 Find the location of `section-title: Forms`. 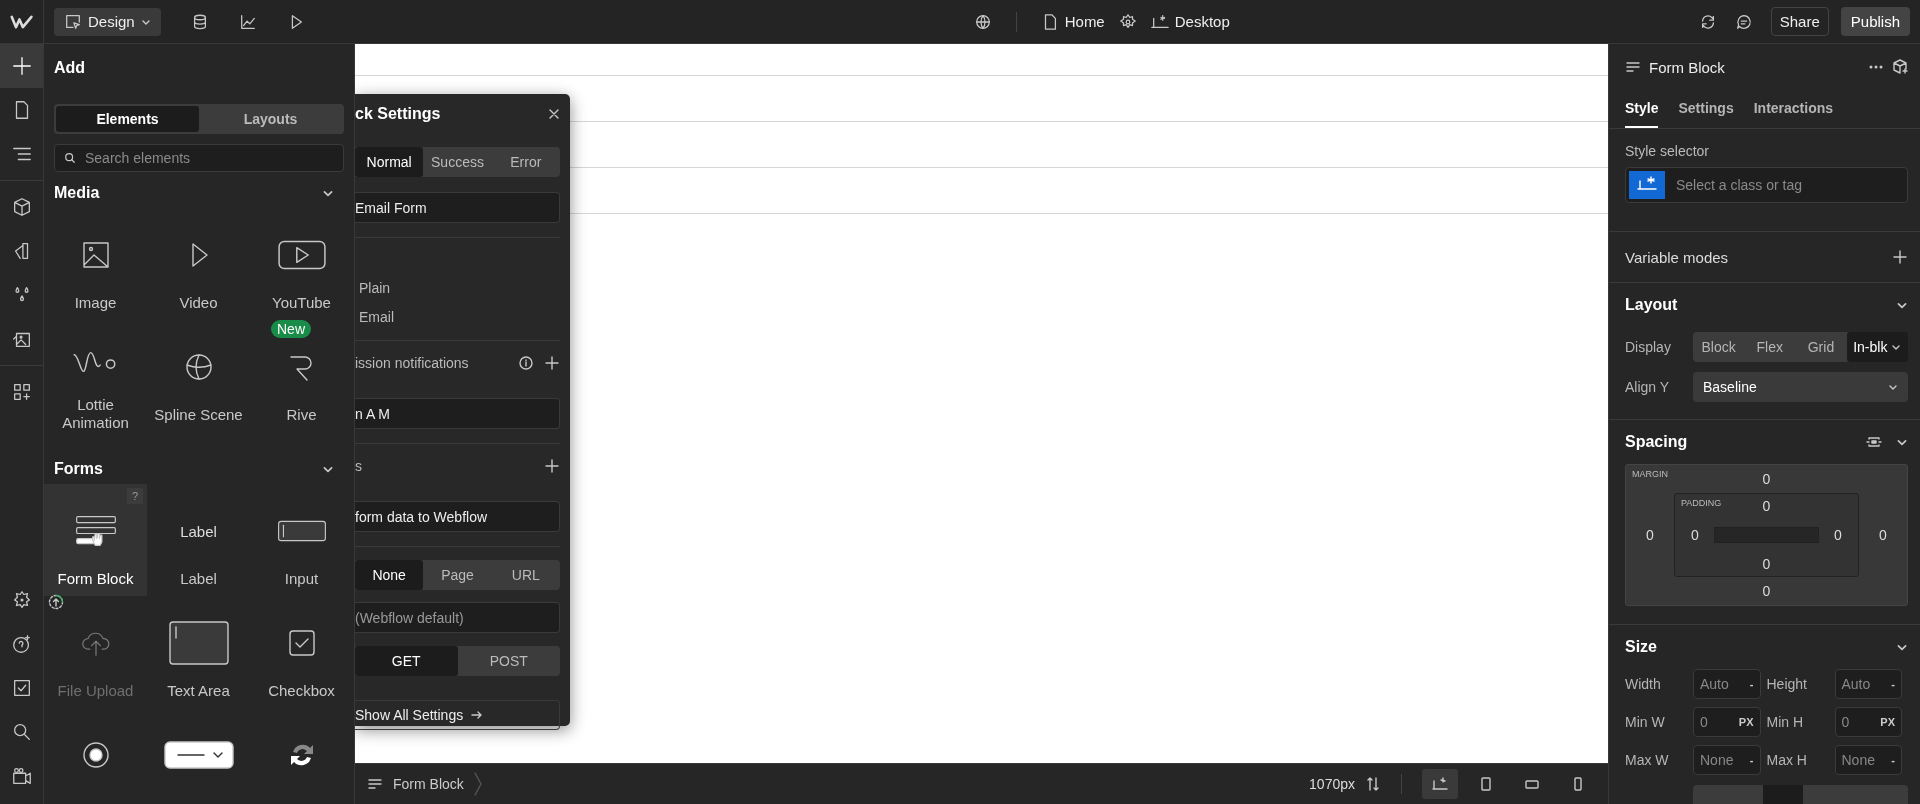

section-title: Forms is located at coordinates (79, 469).